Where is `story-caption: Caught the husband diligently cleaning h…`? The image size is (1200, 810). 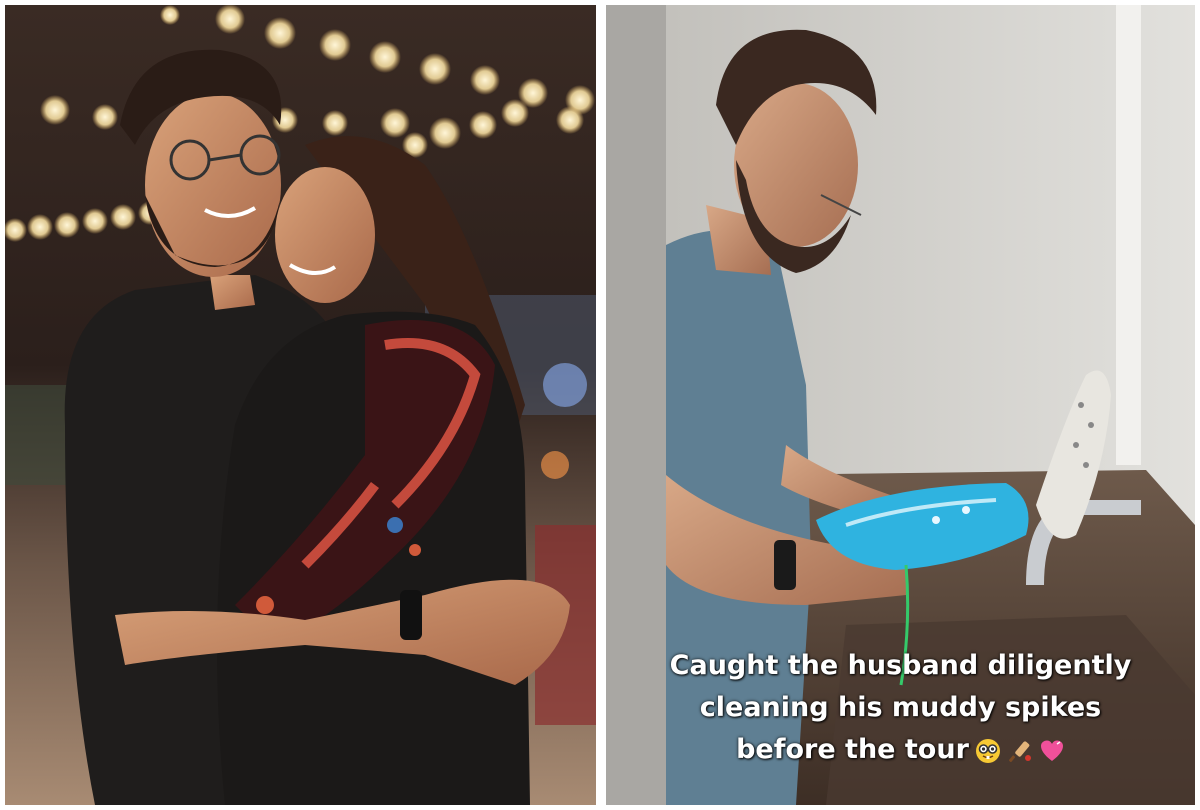
story-caption: Caught the husband diligently cleaning h… is located at coordinates (900, 708).